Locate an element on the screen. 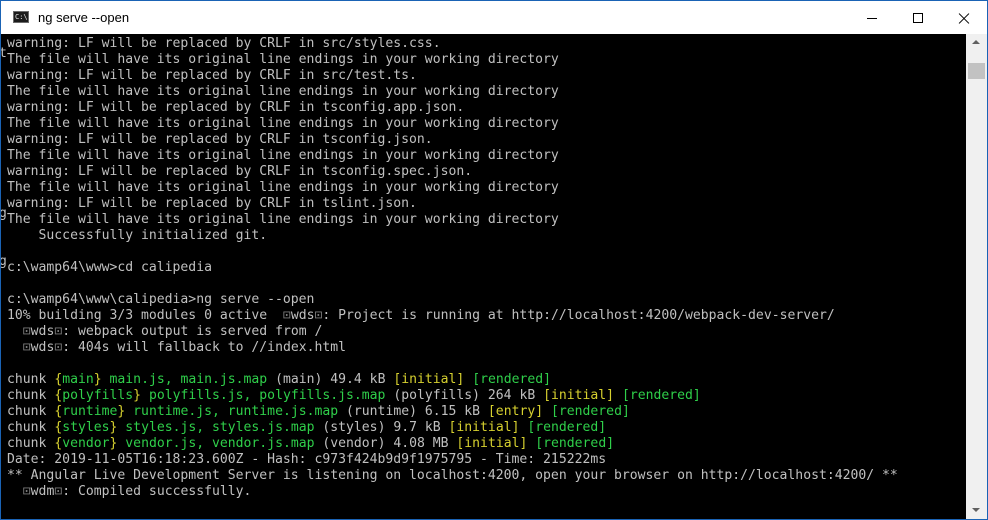 Image resolution: width=988 pixels, height=520 pixels. console-text: (main) 49.4 kB is located at coordinates (330, 379).